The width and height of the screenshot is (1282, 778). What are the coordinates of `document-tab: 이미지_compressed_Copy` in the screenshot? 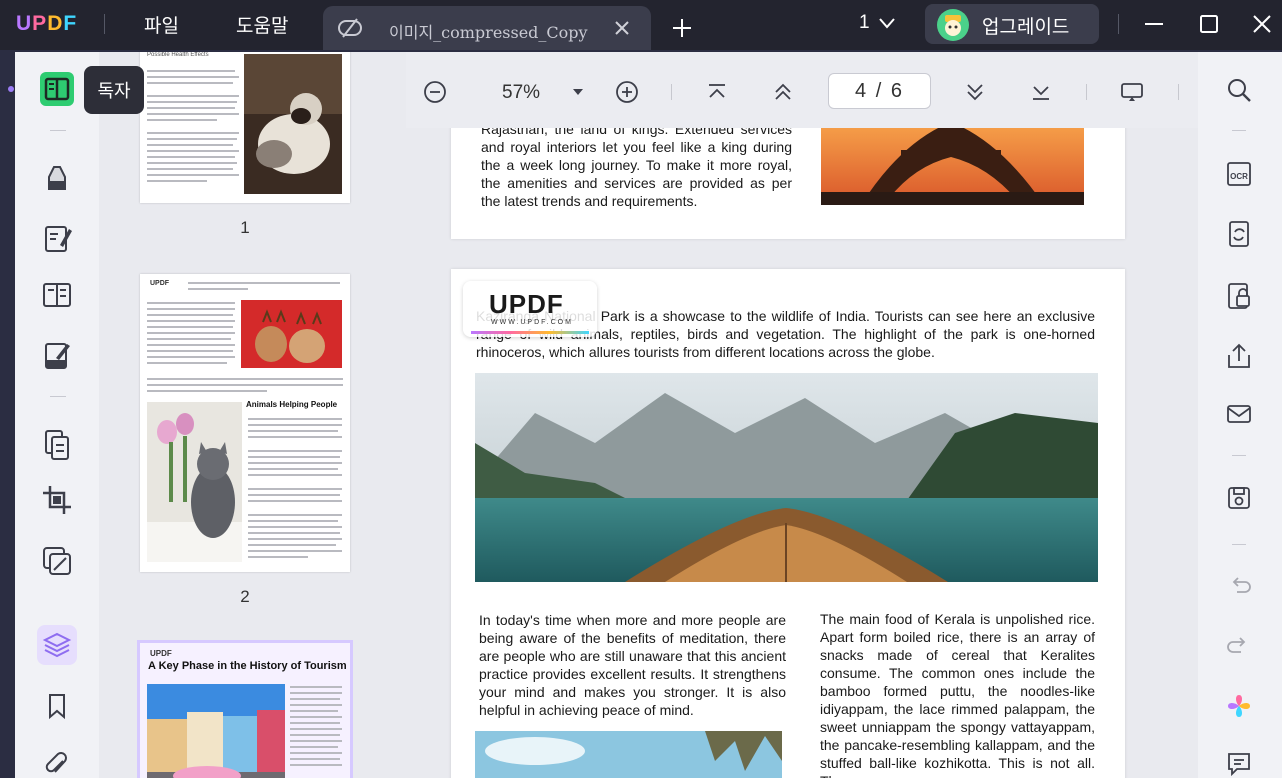 It's located at (487, 28).